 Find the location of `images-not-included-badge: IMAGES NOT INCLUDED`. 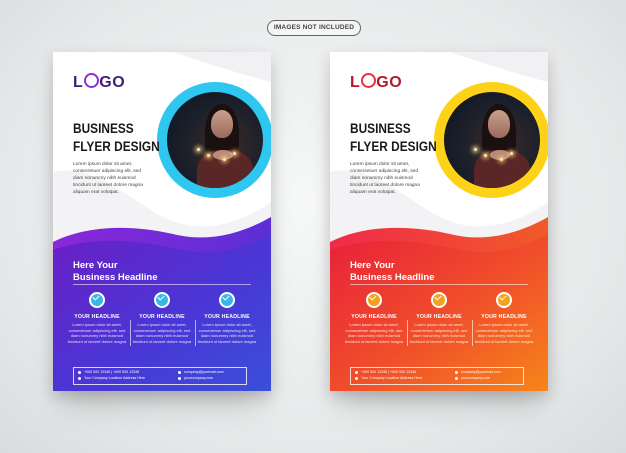

images-not-included-badge: IMAGES NOT INCLUDED is located at coordinates (314, 28).